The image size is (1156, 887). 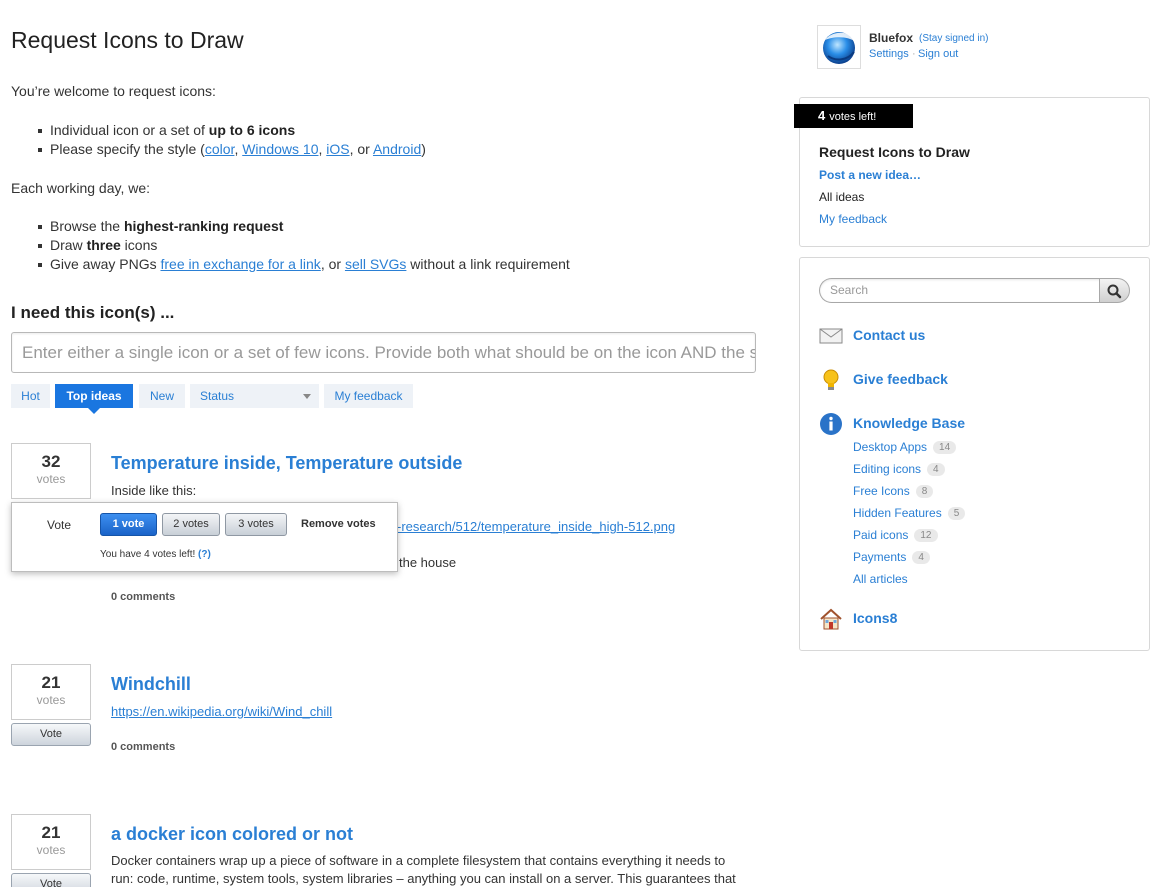 I want to click on avatar, so click(x=839, y=47).